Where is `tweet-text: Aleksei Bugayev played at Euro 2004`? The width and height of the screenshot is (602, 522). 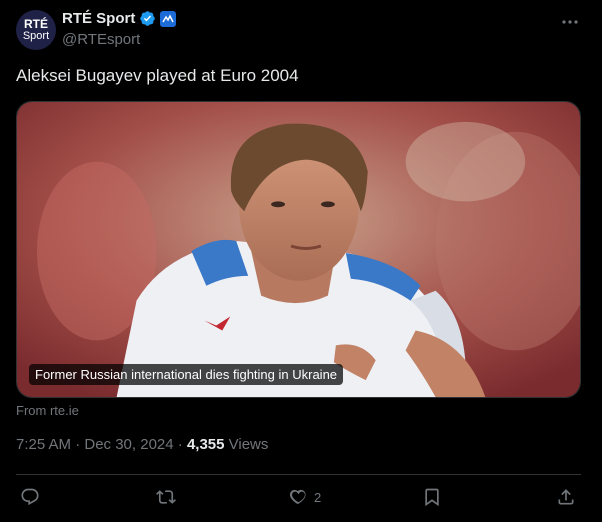 tweet-text: Aleksei Bugayev played at Euro 2004 is located at coordinates (157, 75).